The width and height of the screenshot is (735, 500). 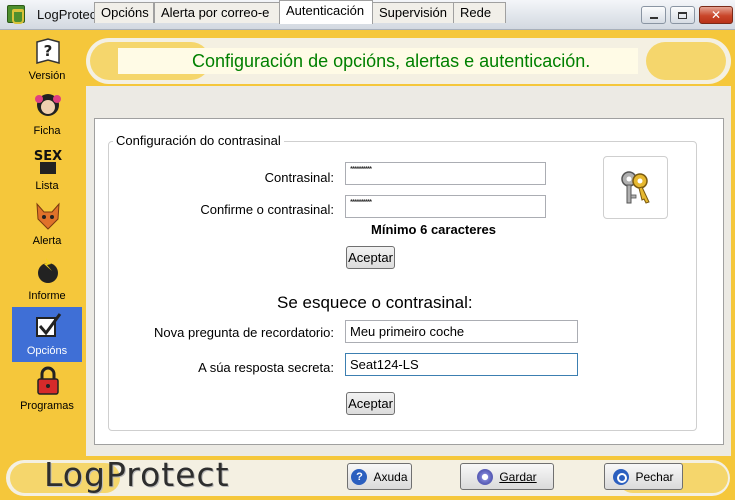 What do you see at coordinates (370, 403) in the screenshot?
I see `accept-reminder-button: Aceptar` at bounding box center [370, 403].